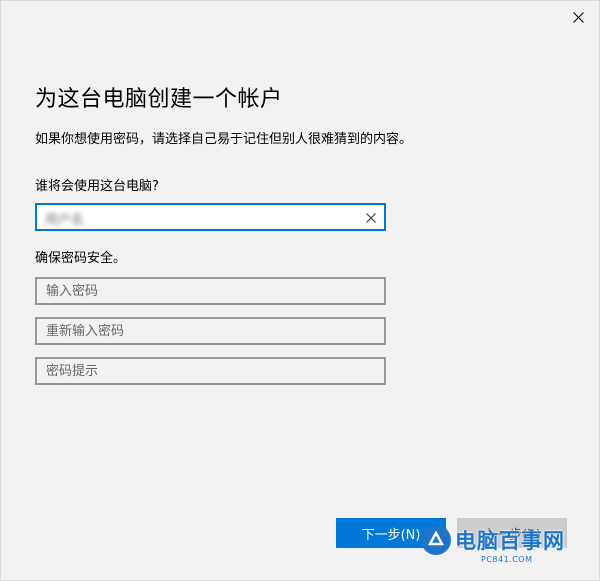 The image size is (600, 581). I want to click on title-bar, so click(300, 17).